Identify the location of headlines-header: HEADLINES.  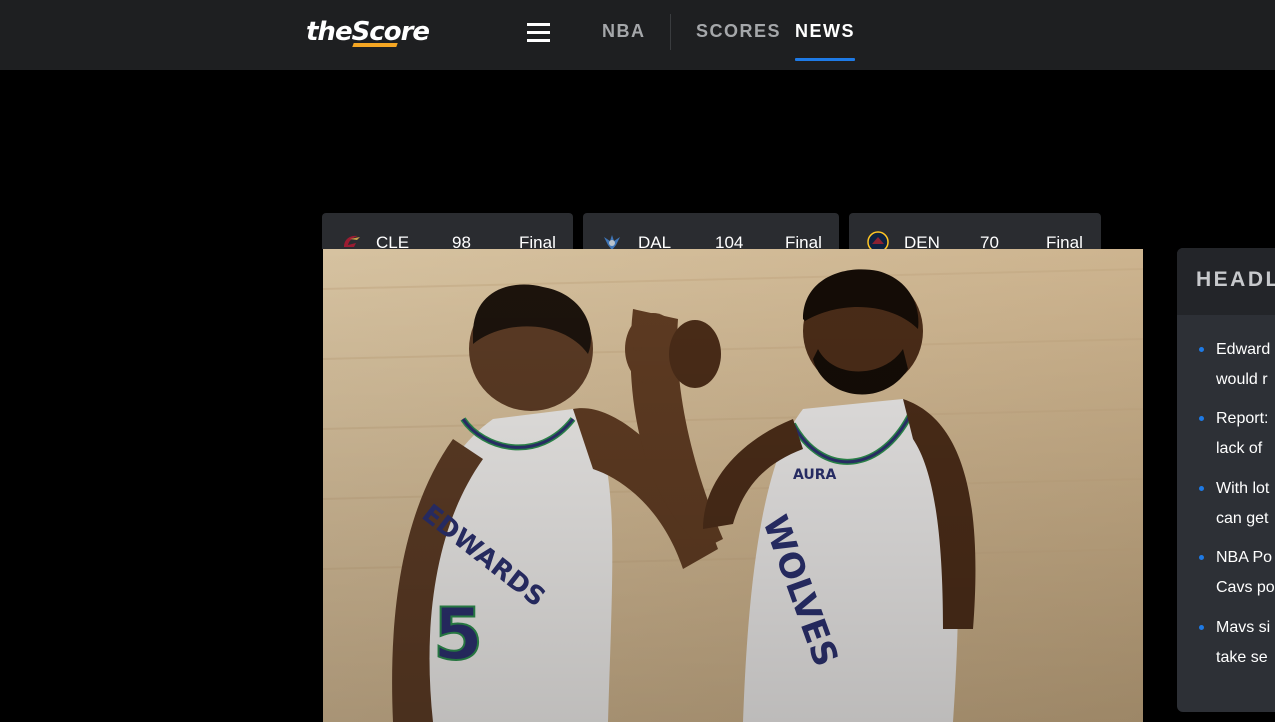
(1226, 281).